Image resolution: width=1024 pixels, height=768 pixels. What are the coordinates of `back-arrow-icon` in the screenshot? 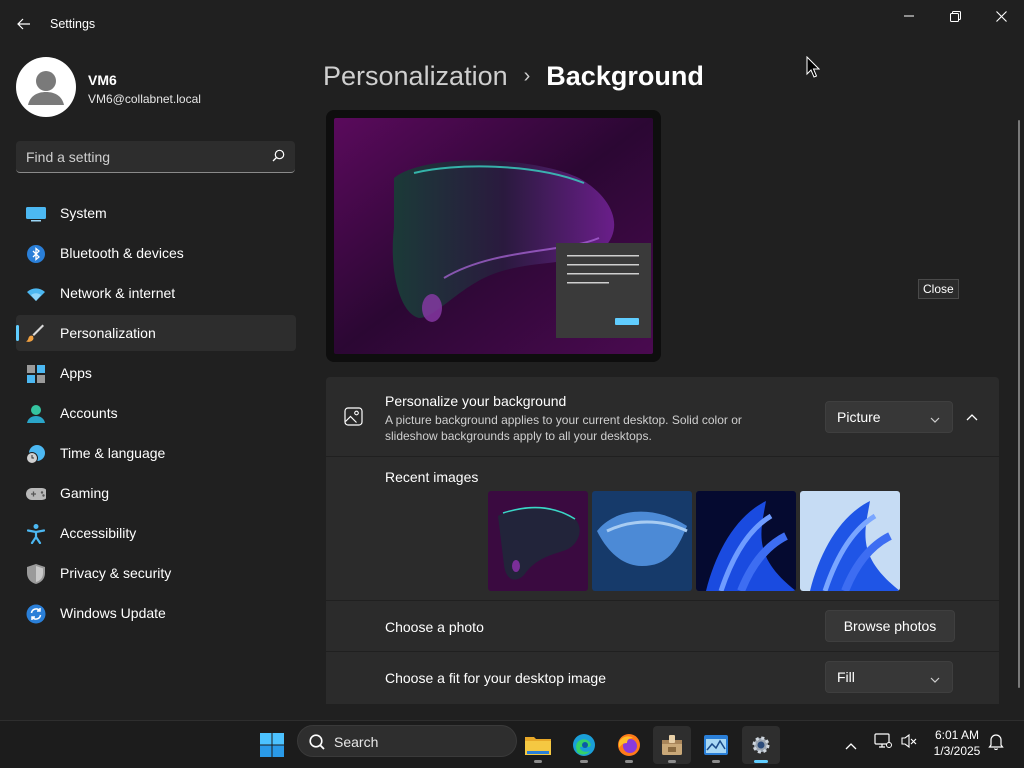 It's located at (23, 24).